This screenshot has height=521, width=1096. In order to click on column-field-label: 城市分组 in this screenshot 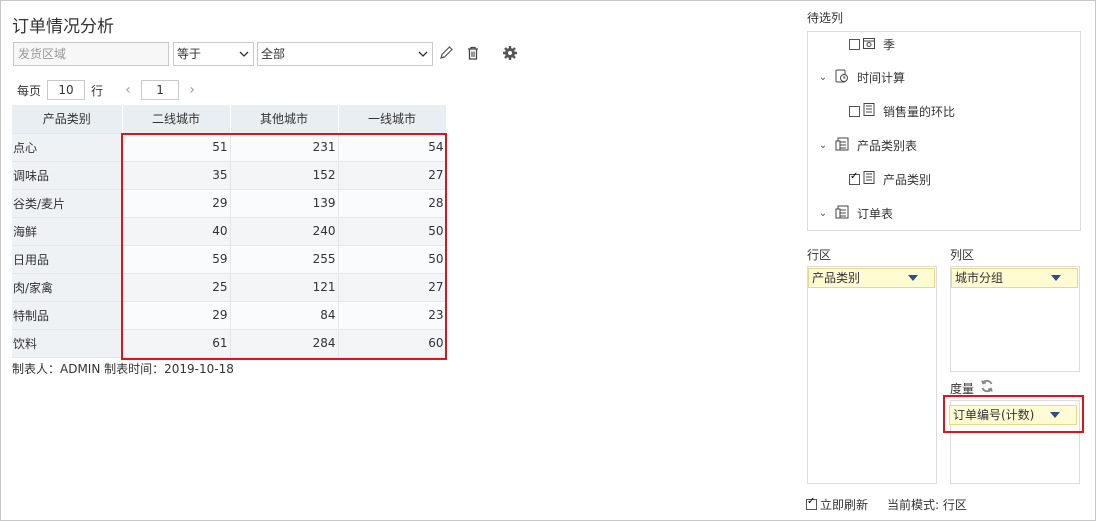, I will do `click(979, 278)`.